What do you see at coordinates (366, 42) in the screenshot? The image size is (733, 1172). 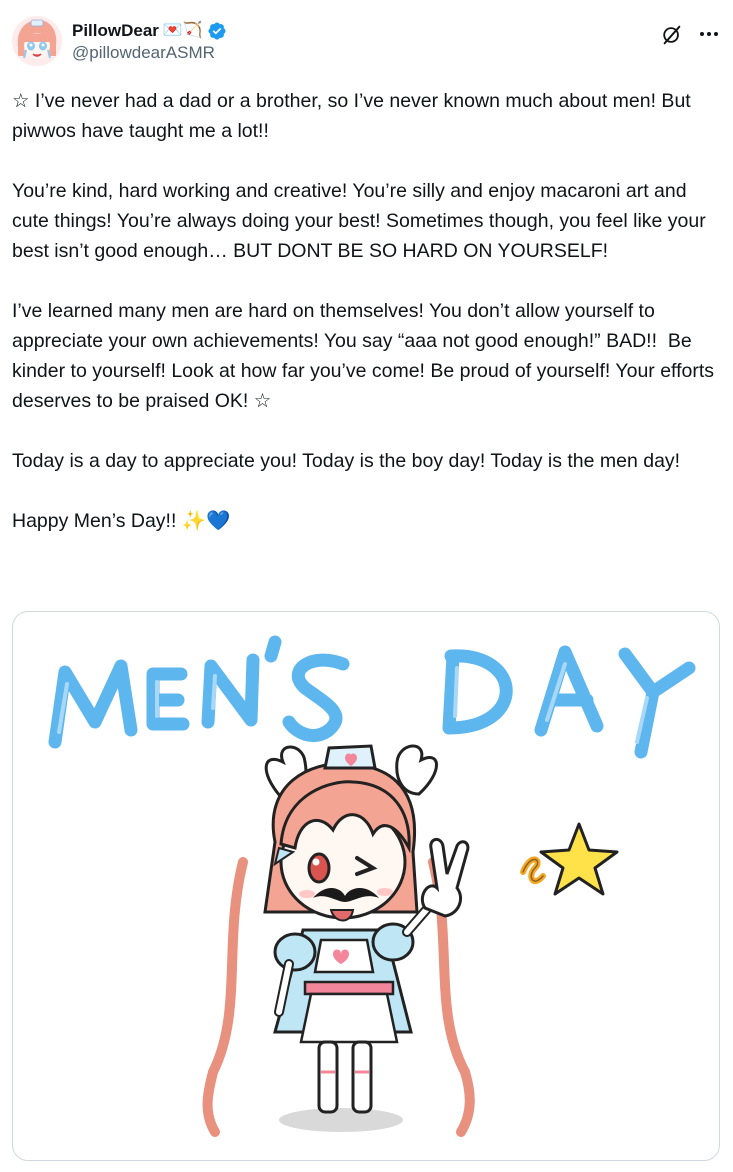 I see `tweet-header: PillowDear 💌🏹 @pillowdearASMR` at bounding box center [366, 42].